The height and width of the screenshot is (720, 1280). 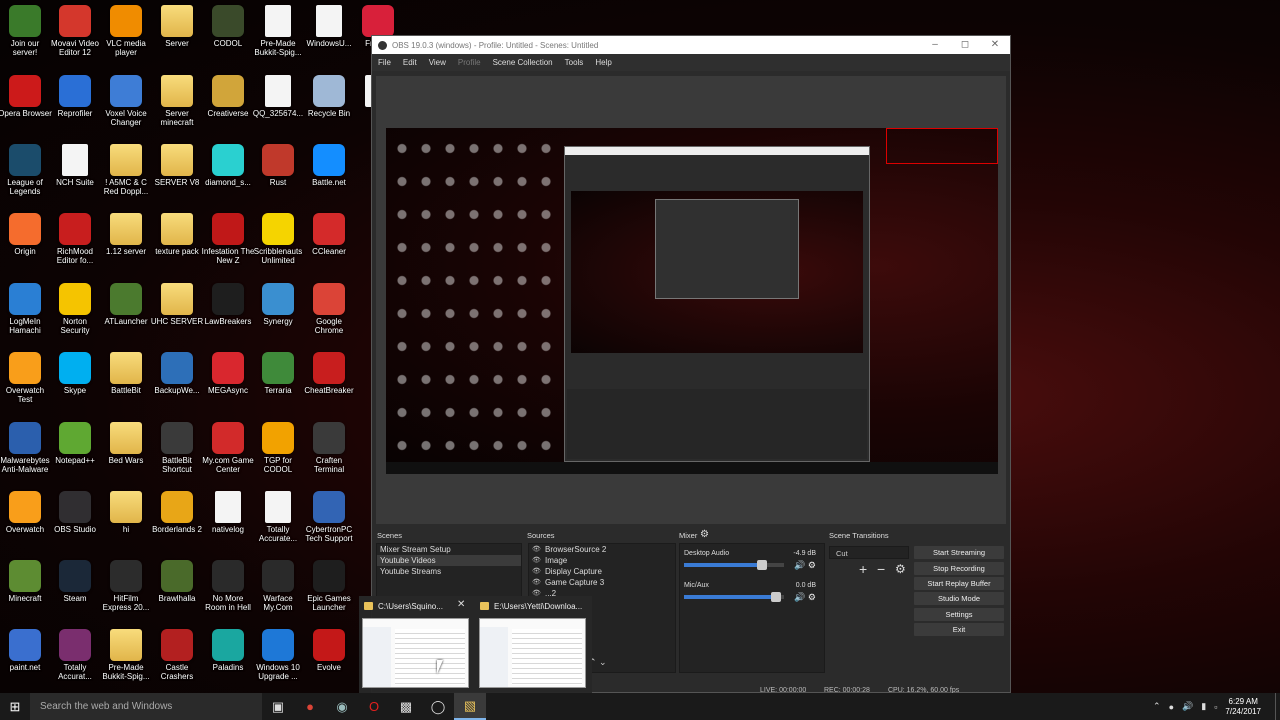 What do you see at coordinates (228, 373) in the screenshot?
I see `desktop-shortcut: MEGAsync` at bounding box center [228, 373].